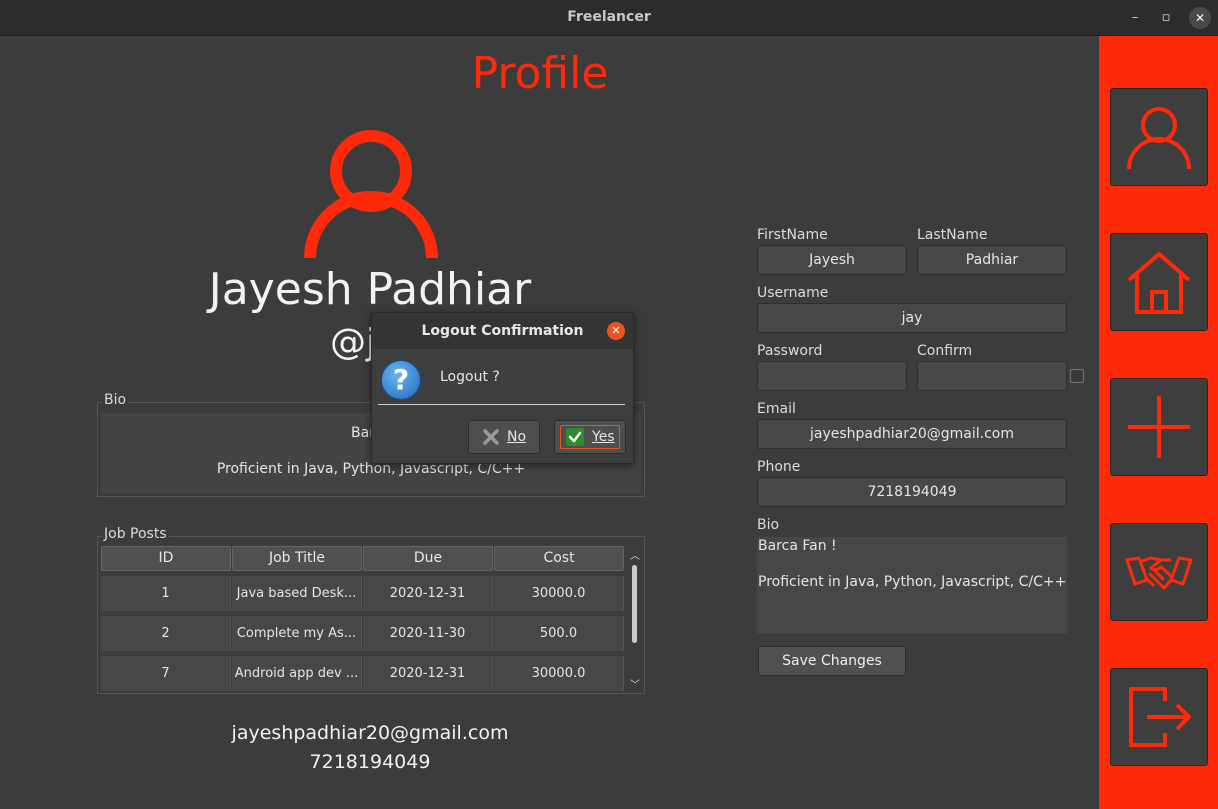 The height and width of the screenshot is (809, 1218). Describe the element at coordinates (371, 194) in the screenshot. I see `avatar-icon` at that location.